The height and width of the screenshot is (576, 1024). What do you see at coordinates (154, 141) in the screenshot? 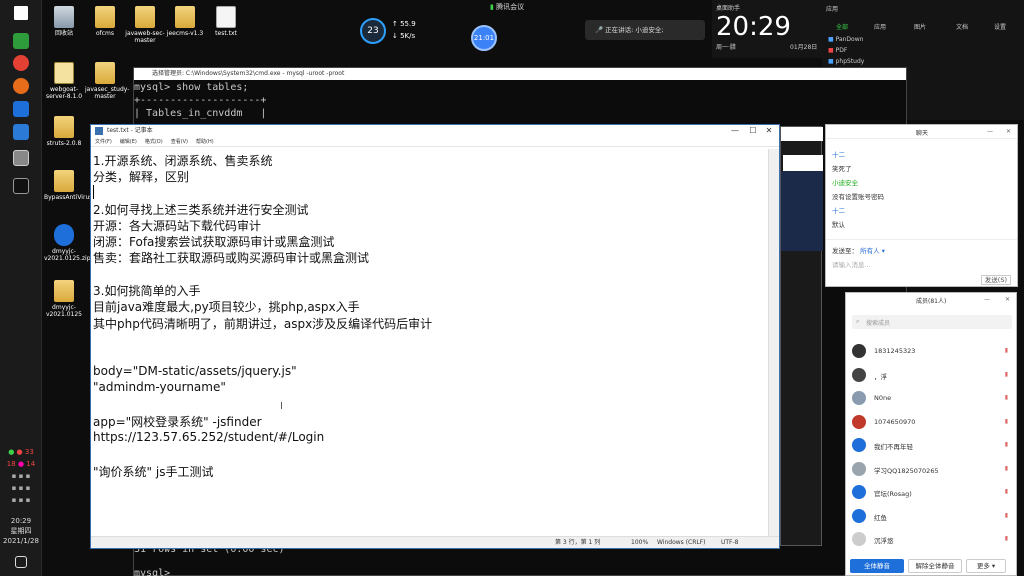
I see `menu-format: 格式(O)` at bounding box center [154, 141].